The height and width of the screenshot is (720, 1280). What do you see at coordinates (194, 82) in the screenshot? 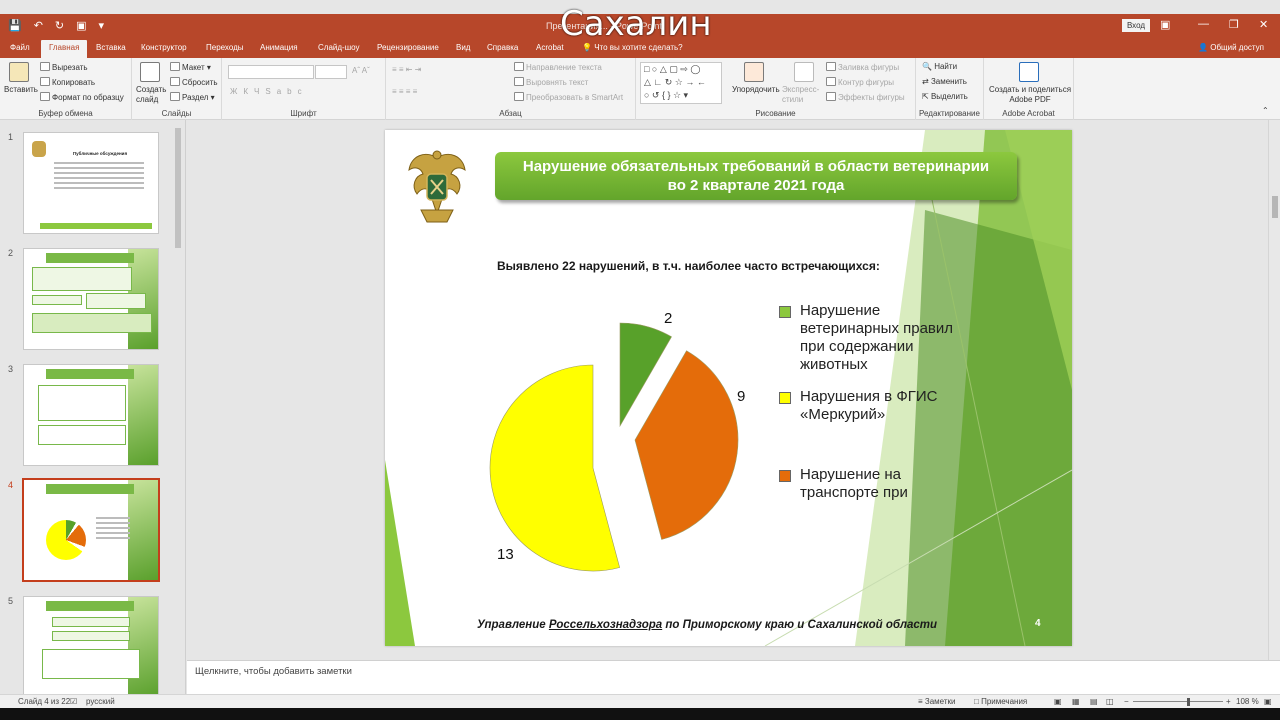
I see `reset-button: Сбросить` at bounding box center [194, 82].